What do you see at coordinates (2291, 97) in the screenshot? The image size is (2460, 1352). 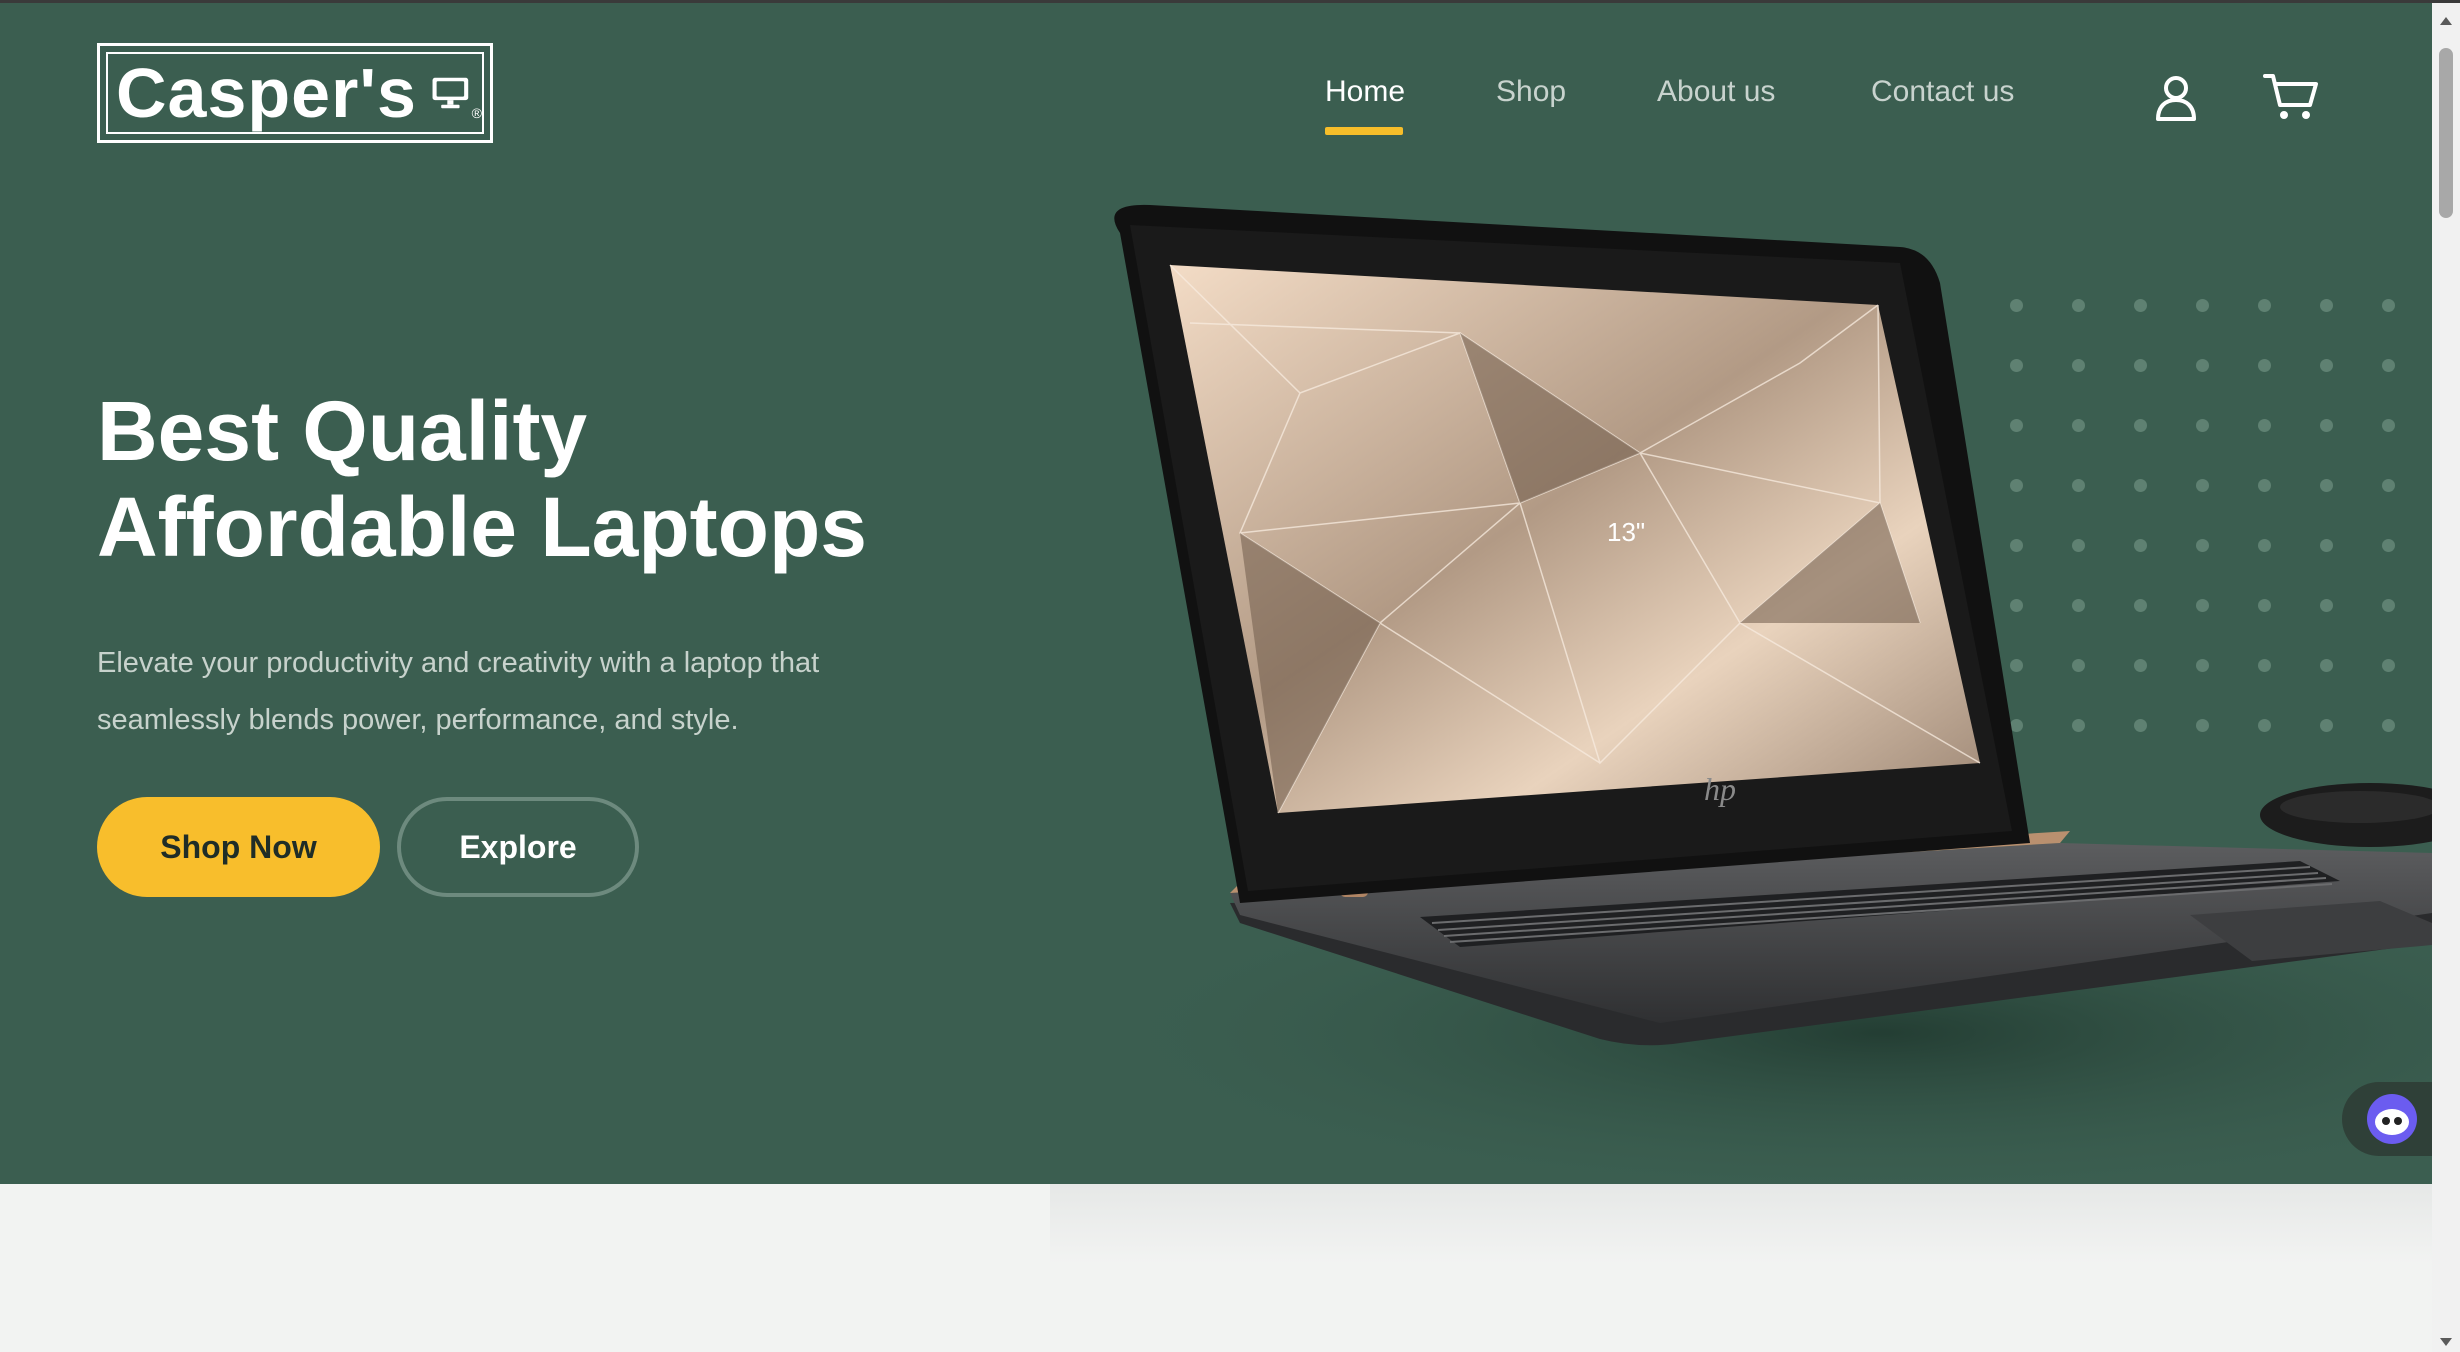 I see `cart-icon` at bounding box center [2291, 97].